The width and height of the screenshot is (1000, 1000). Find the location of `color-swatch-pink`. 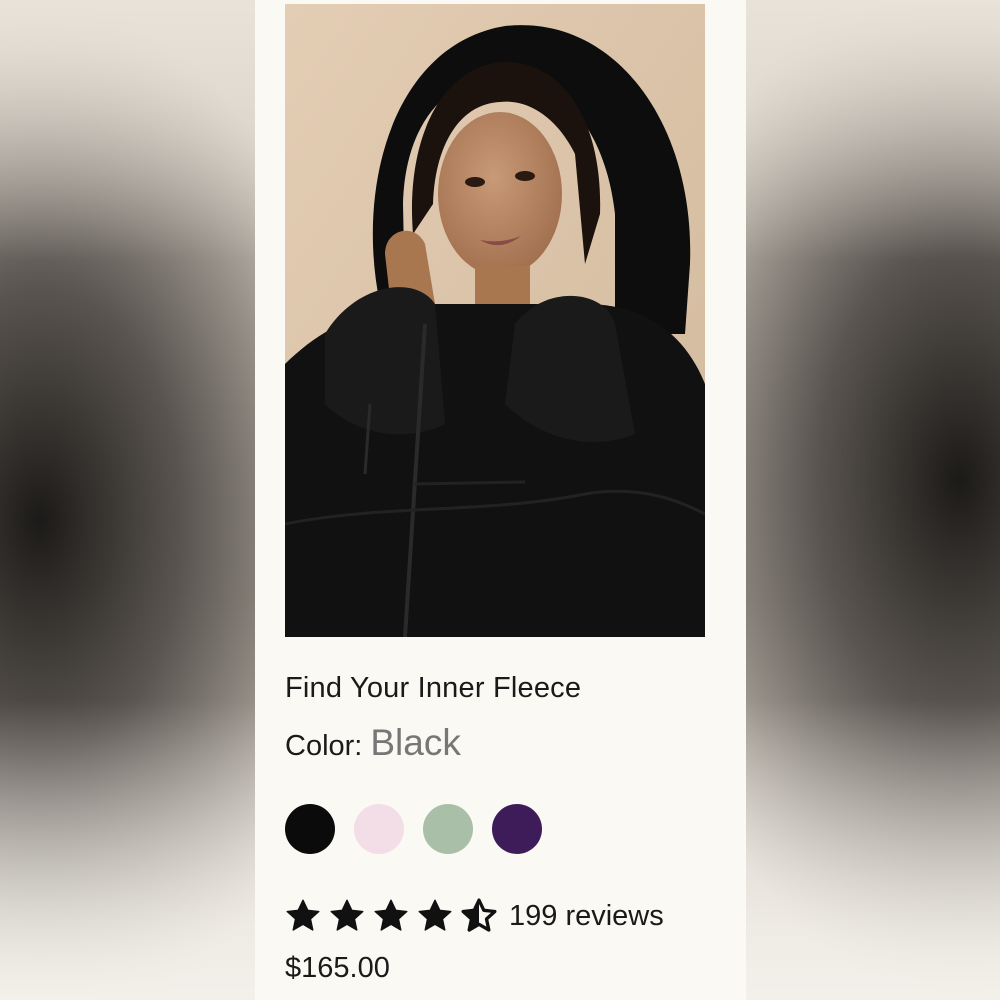

color-swatch-pink is located at coordinates (379, 829).